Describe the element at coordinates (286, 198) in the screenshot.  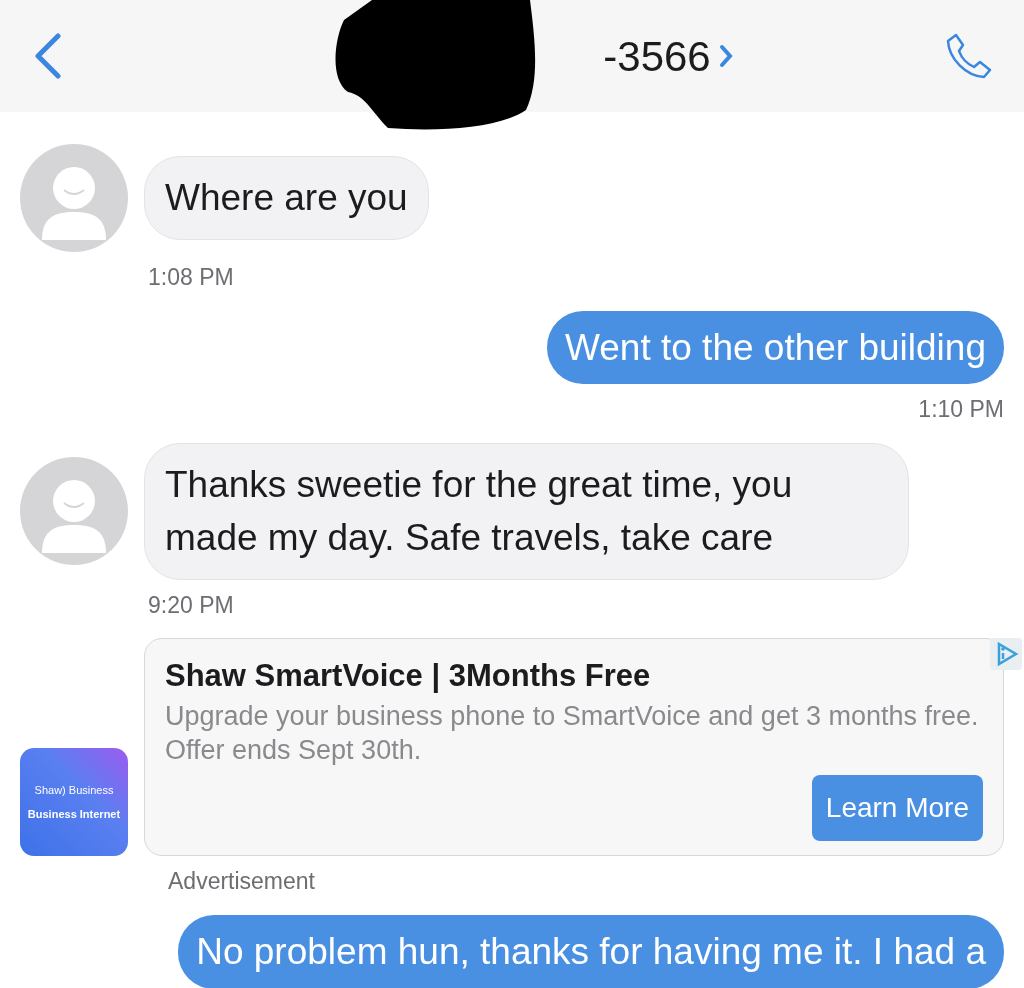
I see `message-bubble: Where are you` at that location.